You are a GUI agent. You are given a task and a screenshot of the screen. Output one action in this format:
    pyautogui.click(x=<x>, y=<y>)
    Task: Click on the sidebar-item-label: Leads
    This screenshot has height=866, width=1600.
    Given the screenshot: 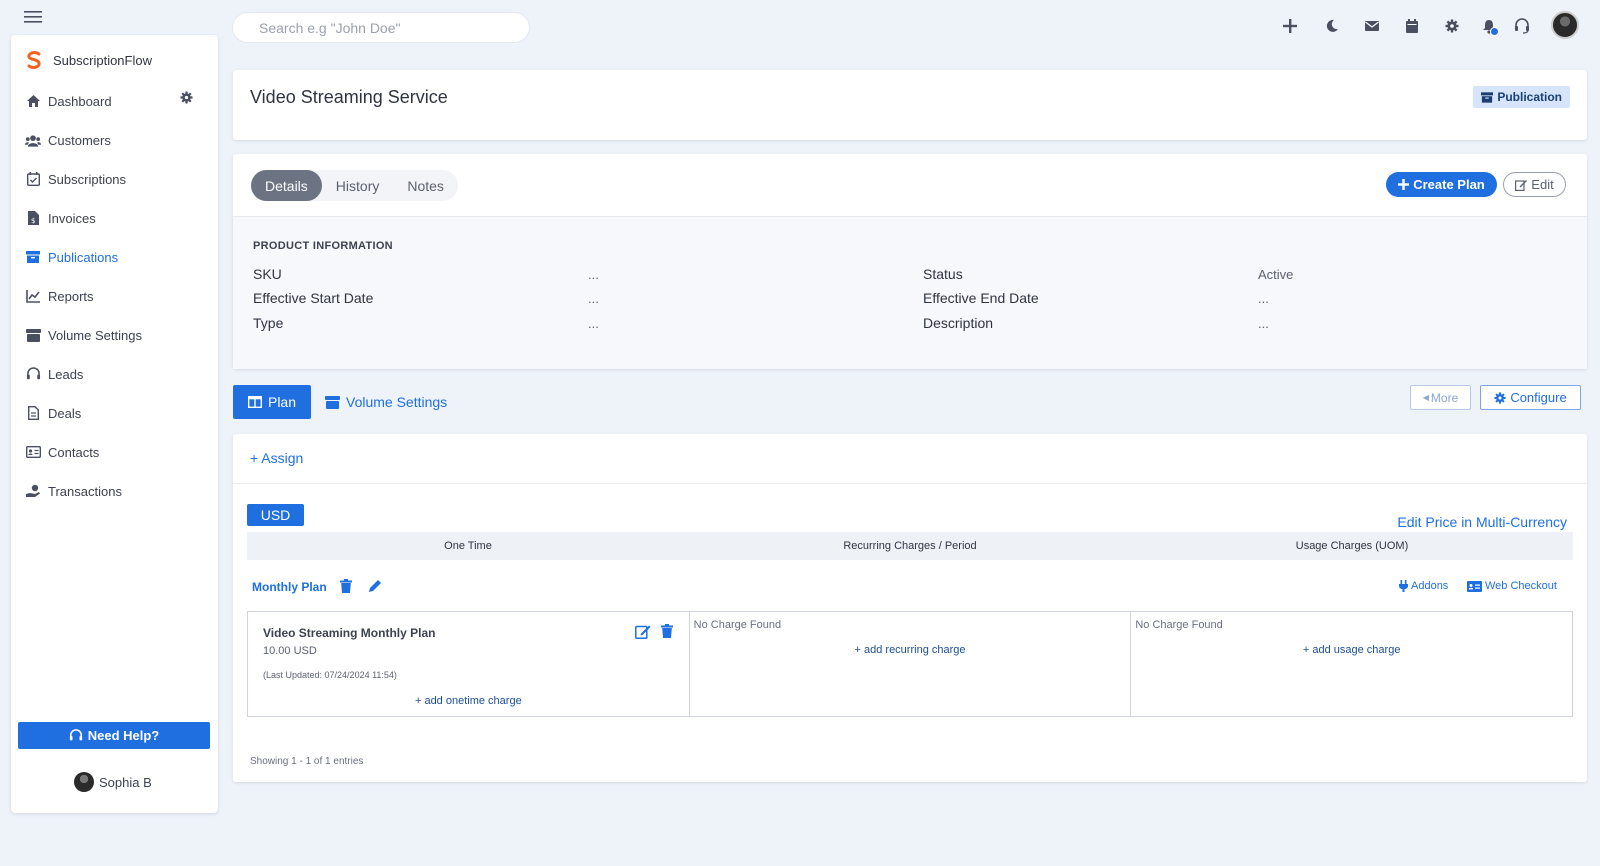 What is the action you would take?
    pyautogui.click(x=66, y=374)
    